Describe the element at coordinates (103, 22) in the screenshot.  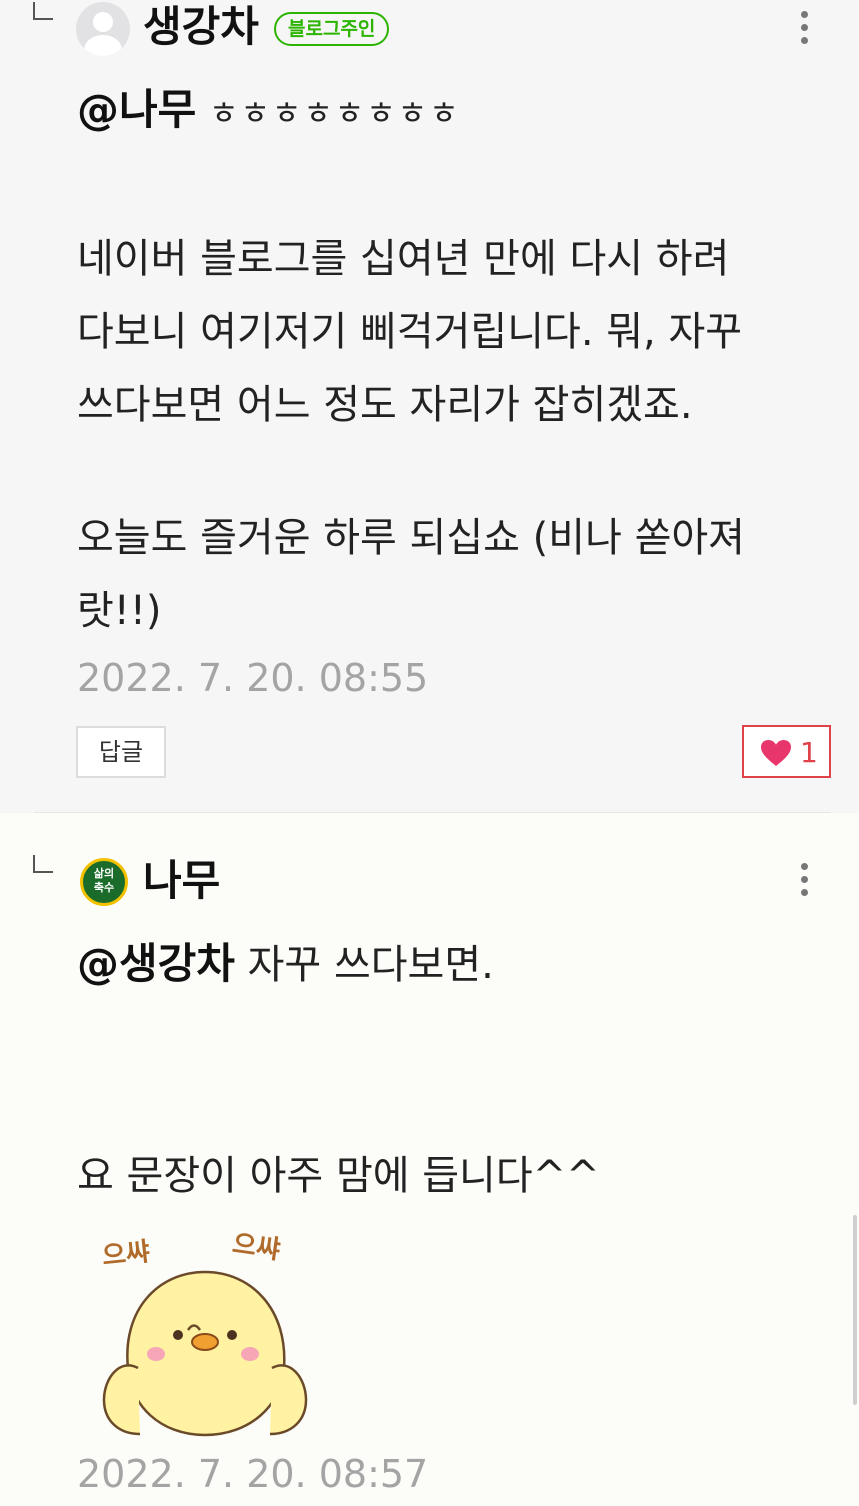
I see `default-avatar-icon` at that location.